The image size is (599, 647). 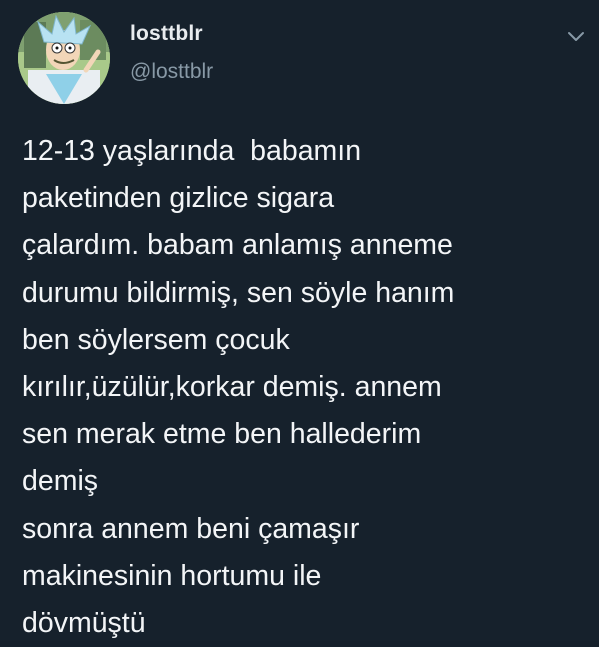 I want to click on tweet-text-line: çalardım. babam anlamış anneme, so click(x=237, y=245).